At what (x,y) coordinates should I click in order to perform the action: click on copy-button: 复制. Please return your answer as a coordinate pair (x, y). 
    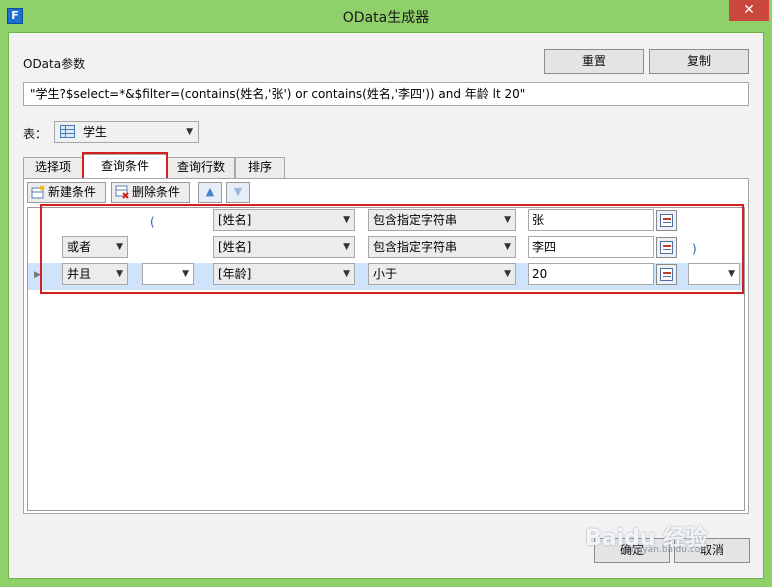
    Looking at the image, I should click on (699, 61).